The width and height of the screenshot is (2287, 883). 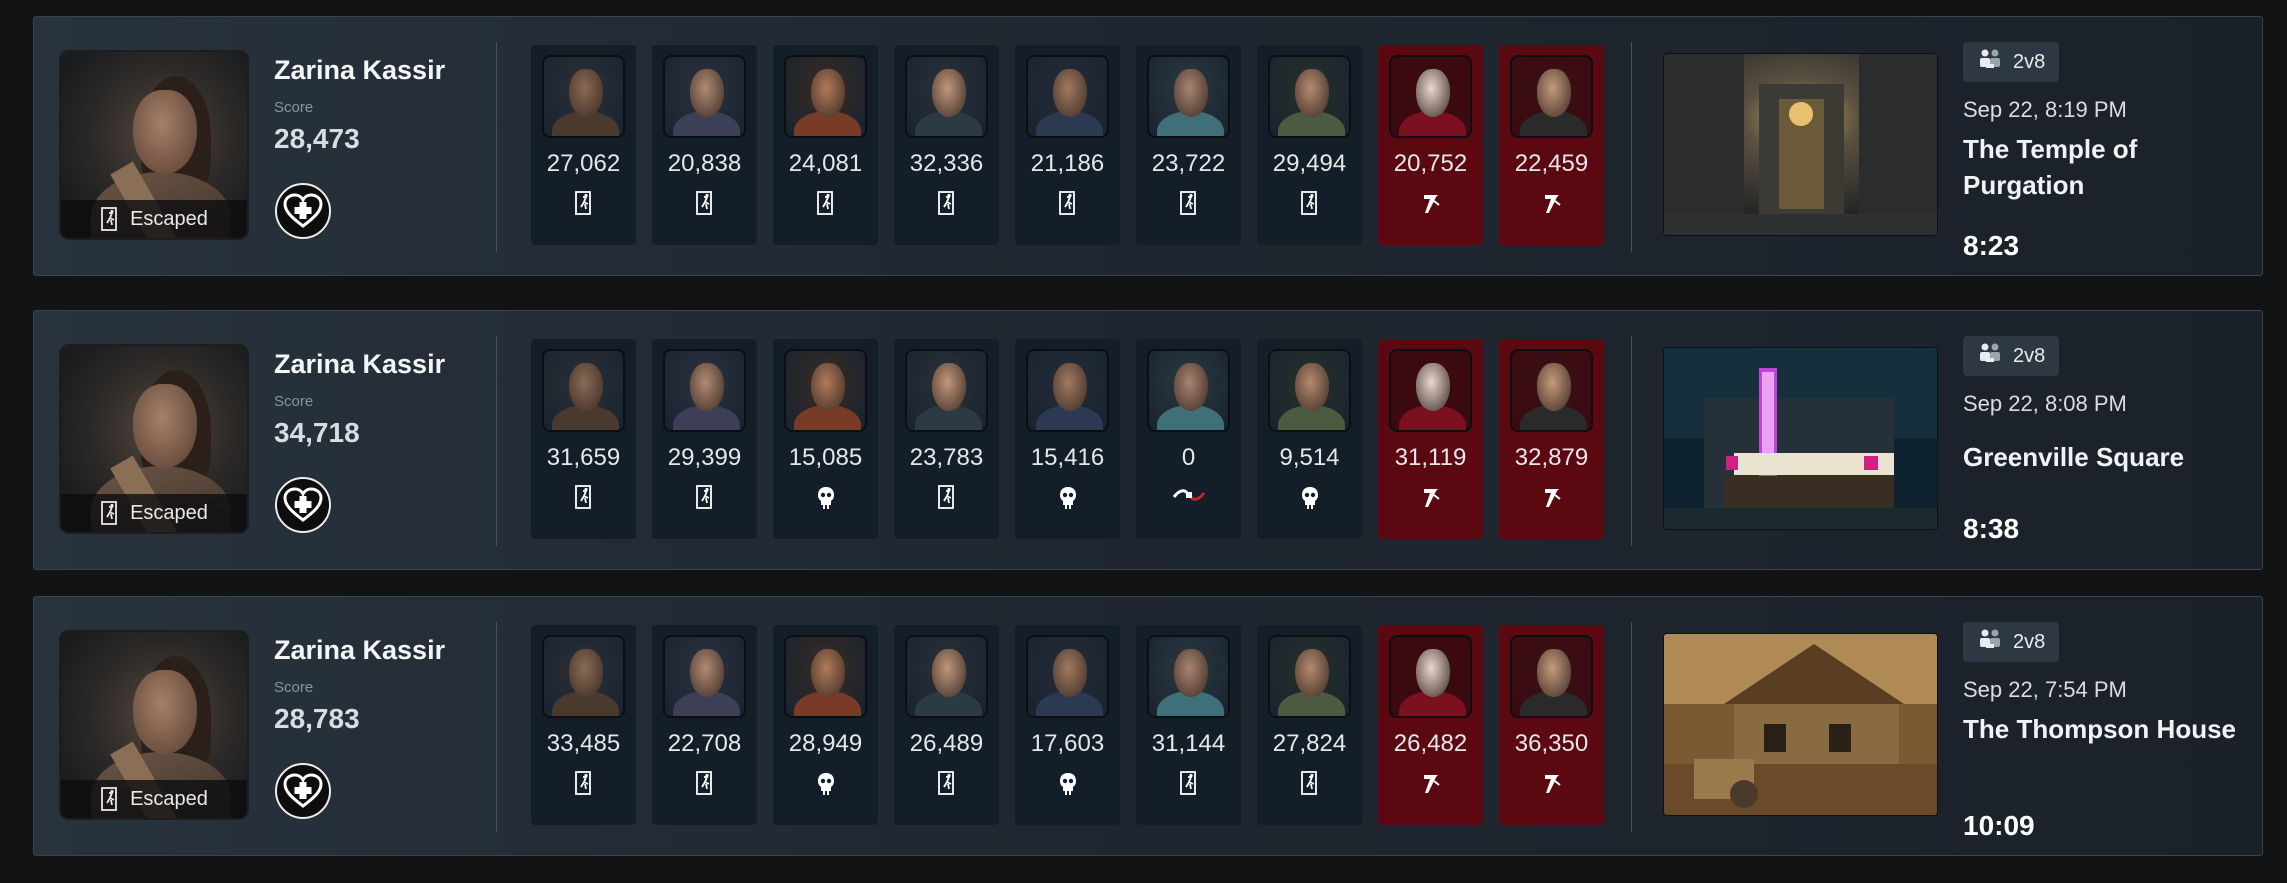 What do you see at coordinates (2045, 689) in the screenshot?
I see `match-date: Sep 22, 7:54 PM` at bounding box center [2045, 689].